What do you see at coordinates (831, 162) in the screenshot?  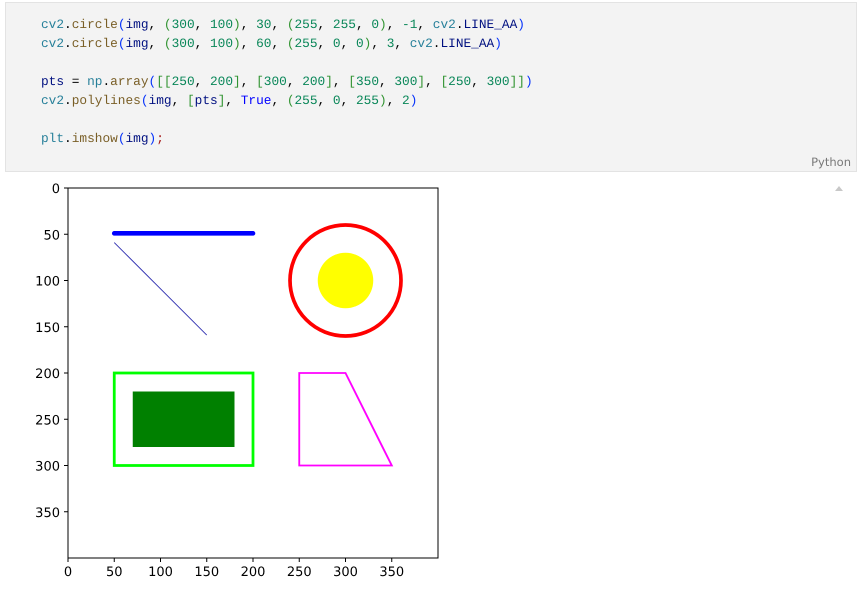 I see `language-label: Python` at bounding box center [831, 162].